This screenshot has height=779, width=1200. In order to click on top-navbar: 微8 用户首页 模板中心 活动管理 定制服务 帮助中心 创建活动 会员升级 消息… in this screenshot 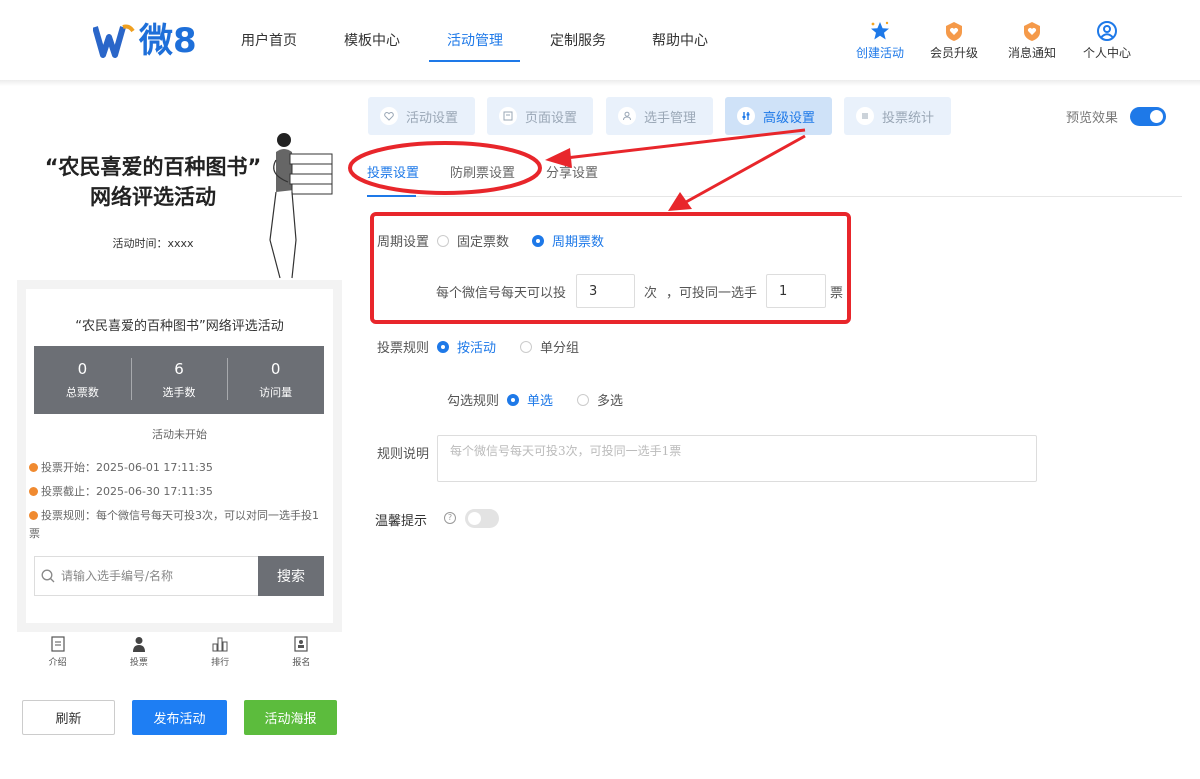, I will do `click(600, 40)`.